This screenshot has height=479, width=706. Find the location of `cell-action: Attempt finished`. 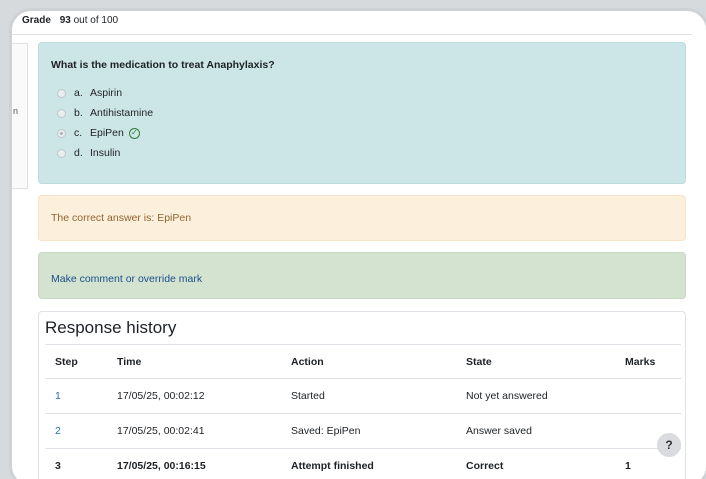

cell-action: Attempt finished is located at coordinates (368, 463).